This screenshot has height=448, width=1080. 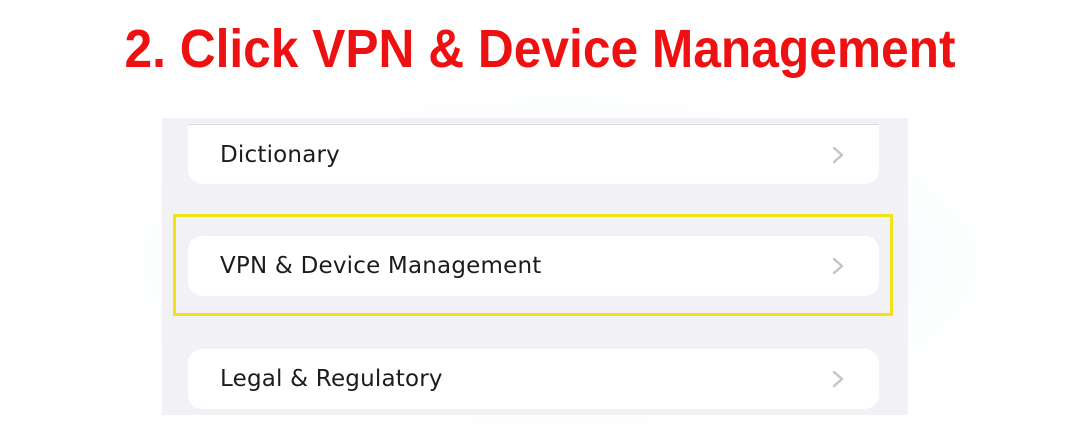 I want to click on settings-item-label: Legal & Regulatory, so click(x=331, y=379).